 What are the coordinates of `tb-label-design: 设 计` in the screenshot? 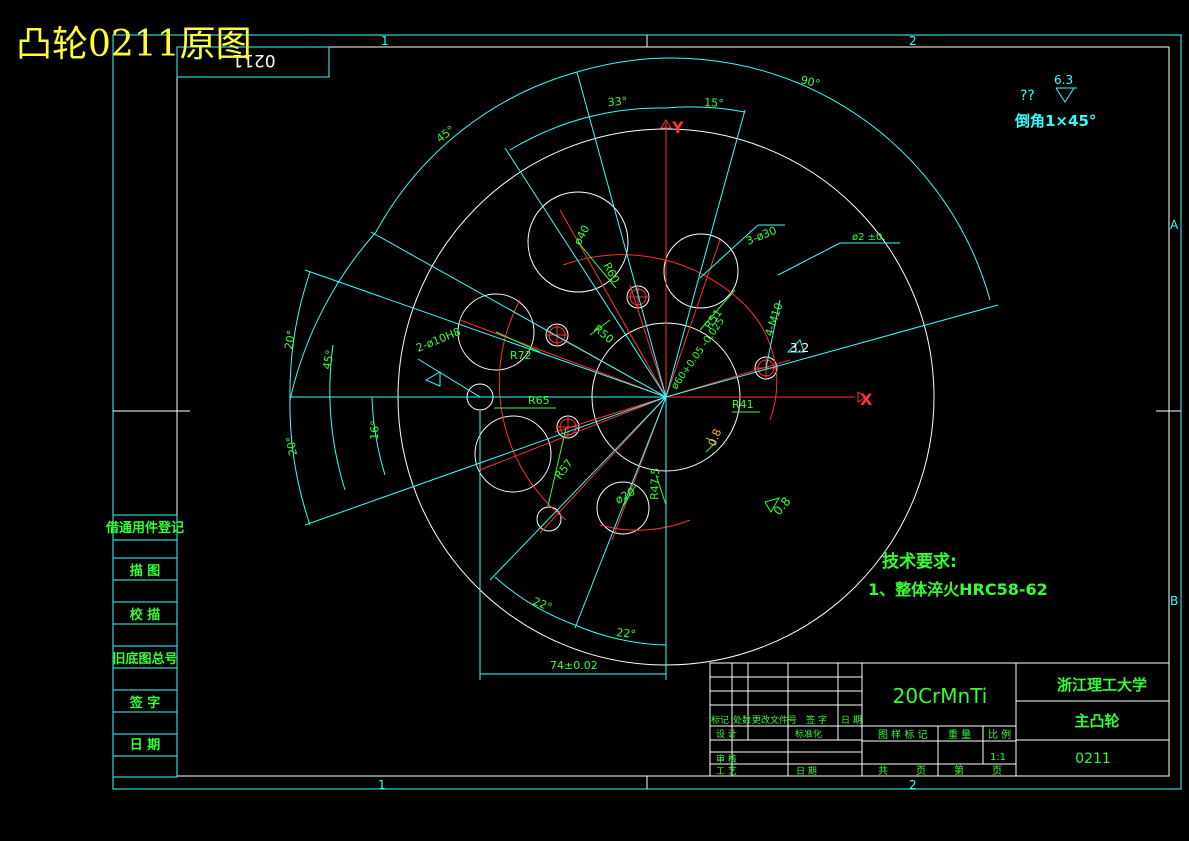 It's located at (726, 734).